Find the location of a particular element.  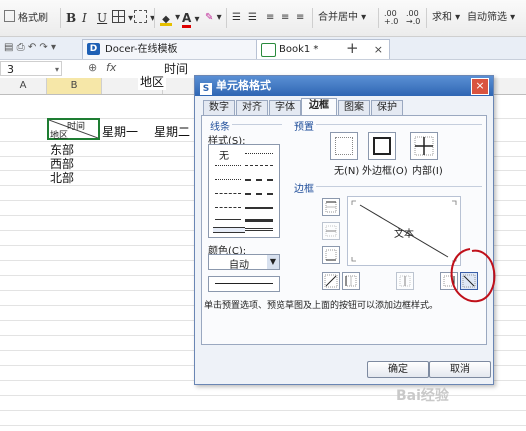

align-right-icon: ≡ is located at coordinates (300, 17).